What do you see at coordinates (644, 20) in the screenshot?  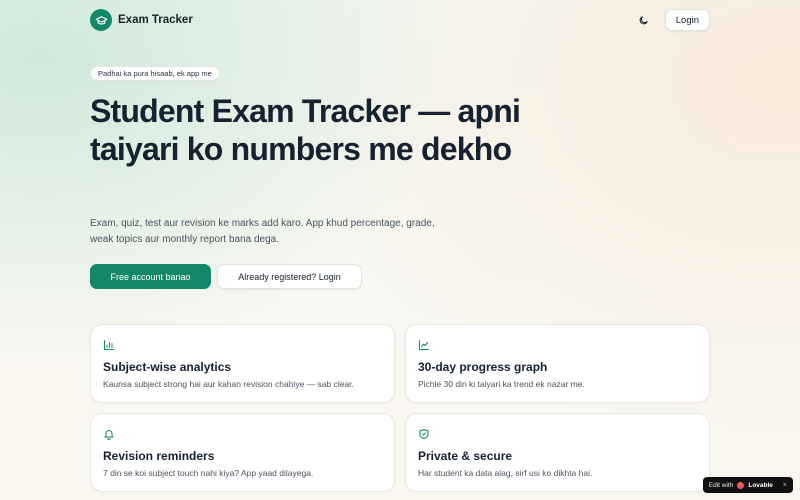 I see `moon-icon` at bounding box center [644, 20].